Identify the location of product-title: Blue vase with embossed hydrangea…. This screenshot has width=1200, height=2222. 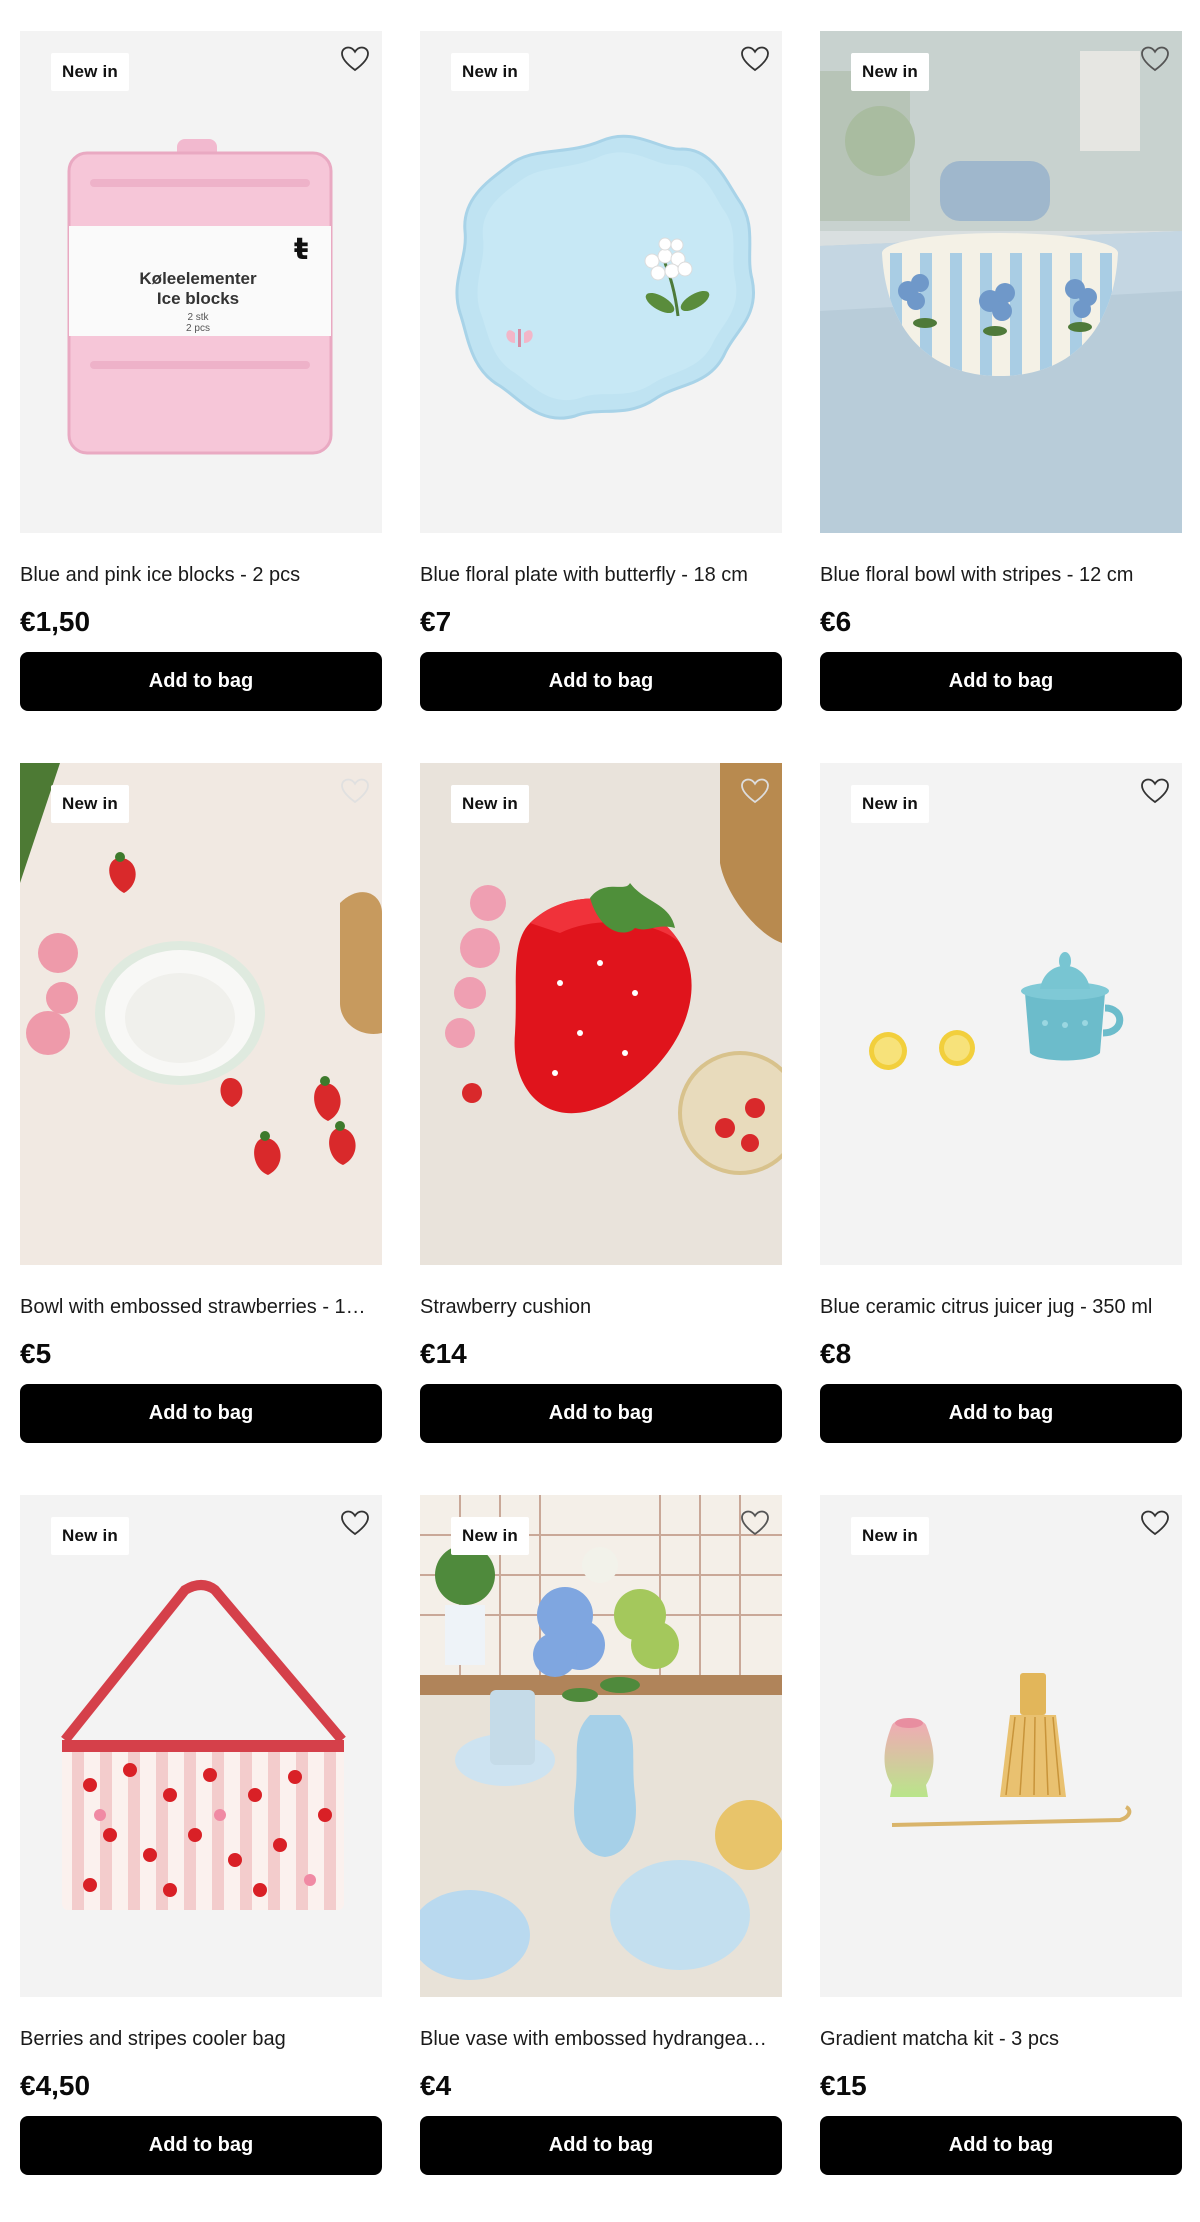
(601, 2039).